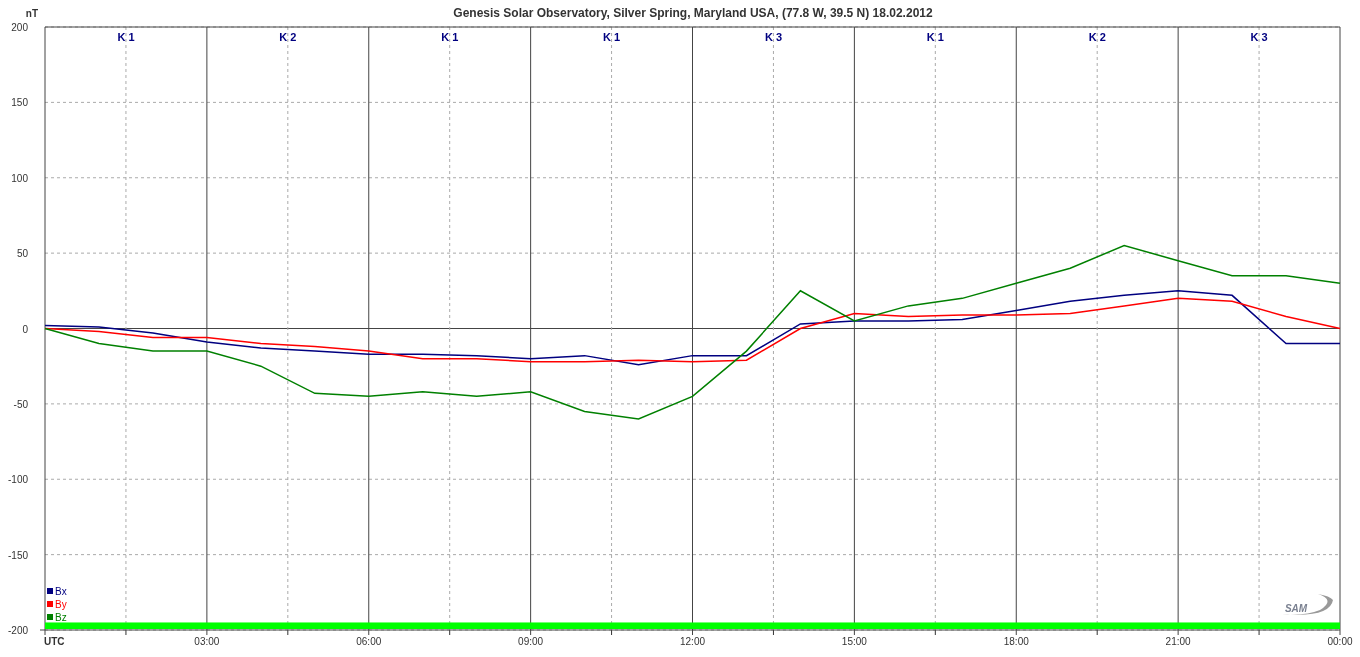  I want to click on x-tick-label: 06:00, so click(369, 641).